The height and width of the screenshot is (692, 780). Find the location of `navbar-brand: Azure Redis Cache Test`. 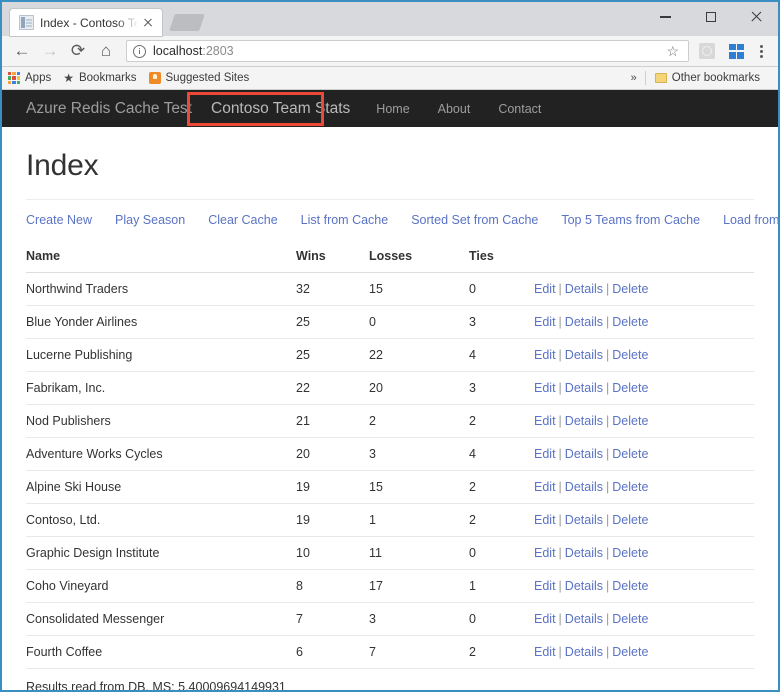

navbar-brand: Azure Redis Cache Test is located at coordinates (109, 109).